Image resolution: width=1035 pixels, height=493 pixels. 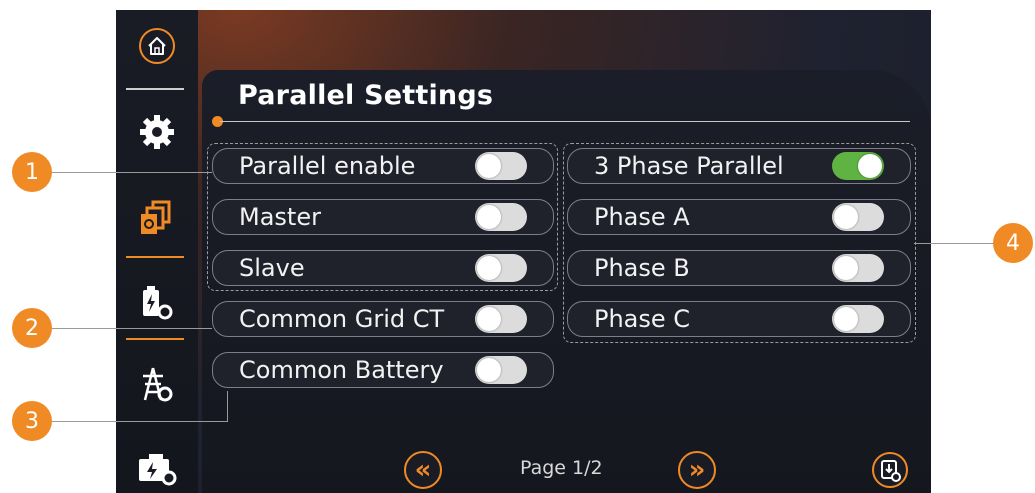 I want to click on page-indicator: Page 1/2, so click(x=561, y=468).